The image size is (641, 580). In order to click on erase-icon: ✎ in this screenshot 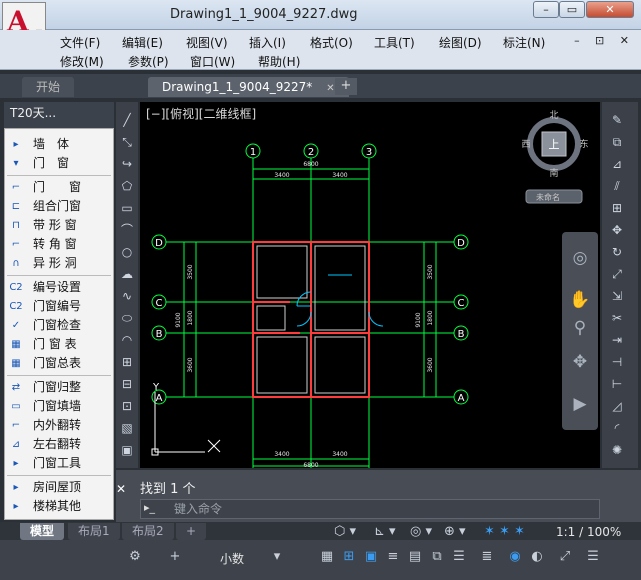, I will do `click(617, 120)`.